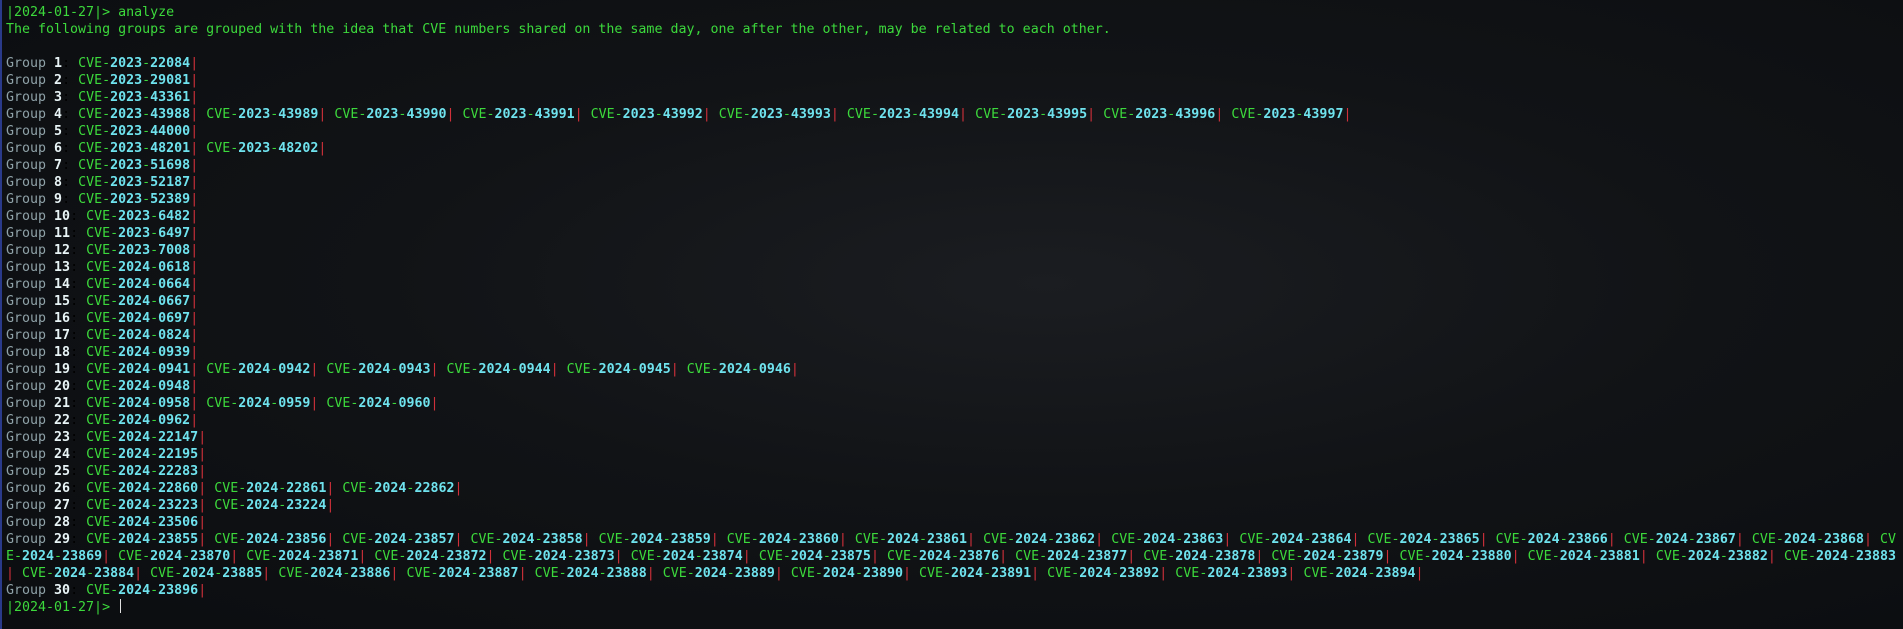 The height and width of the screenshot is (629, 1903). I want to click on cve-id: CVE-2023-43361, so click(134, 97).